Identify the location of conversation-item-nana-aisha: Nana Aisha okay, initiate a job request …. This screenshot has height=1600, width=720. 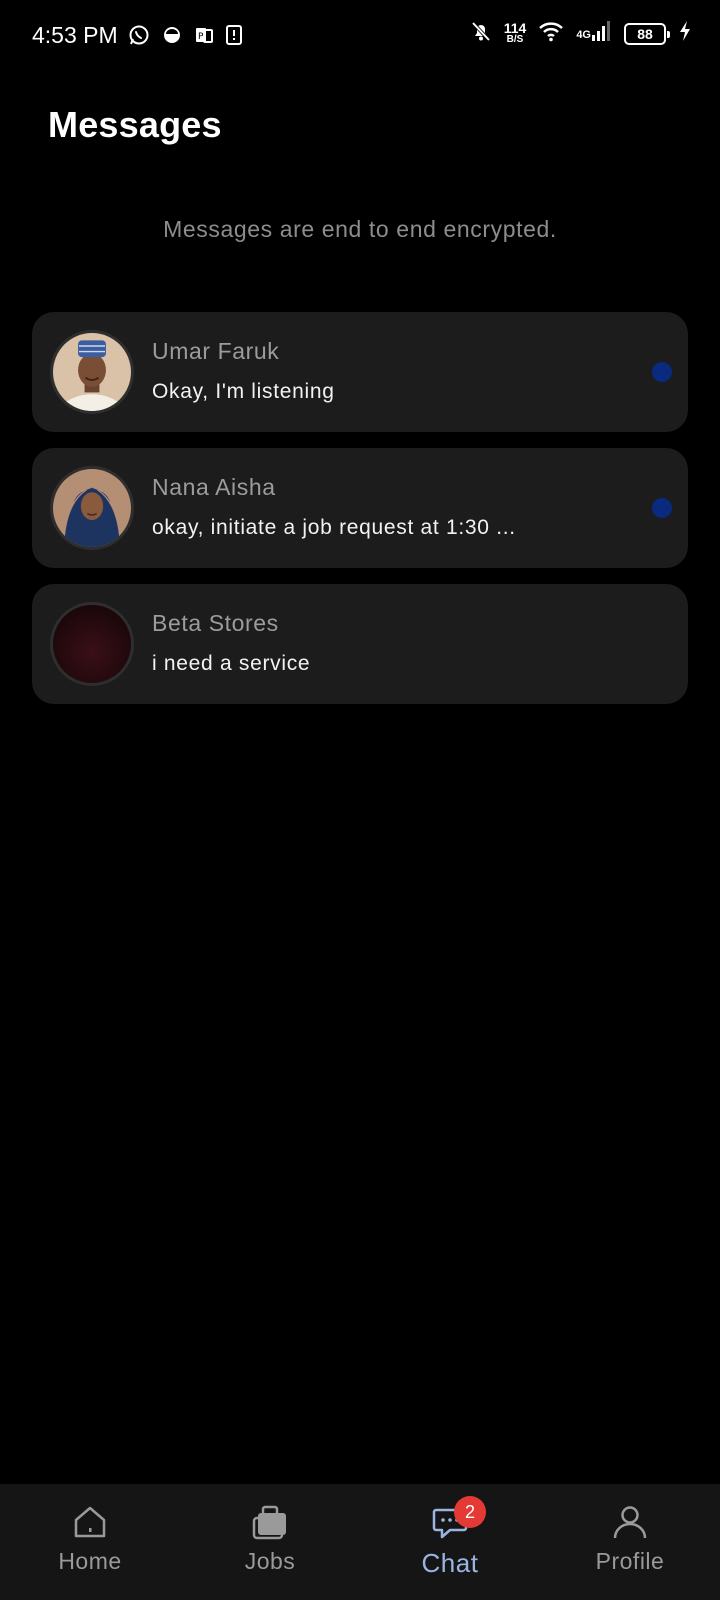
(360, 508).